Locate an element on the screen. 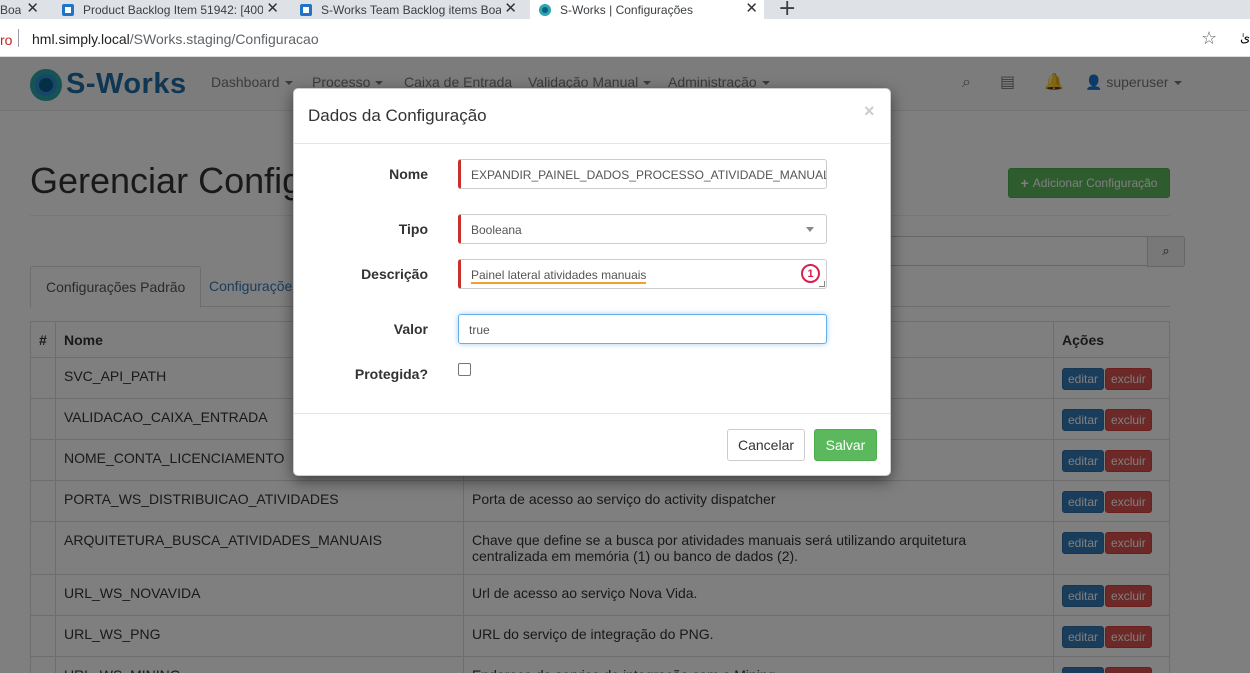  browser-tab: Product Backlog Item 51942: [400 ✕ is located at coordinates (170, 9).